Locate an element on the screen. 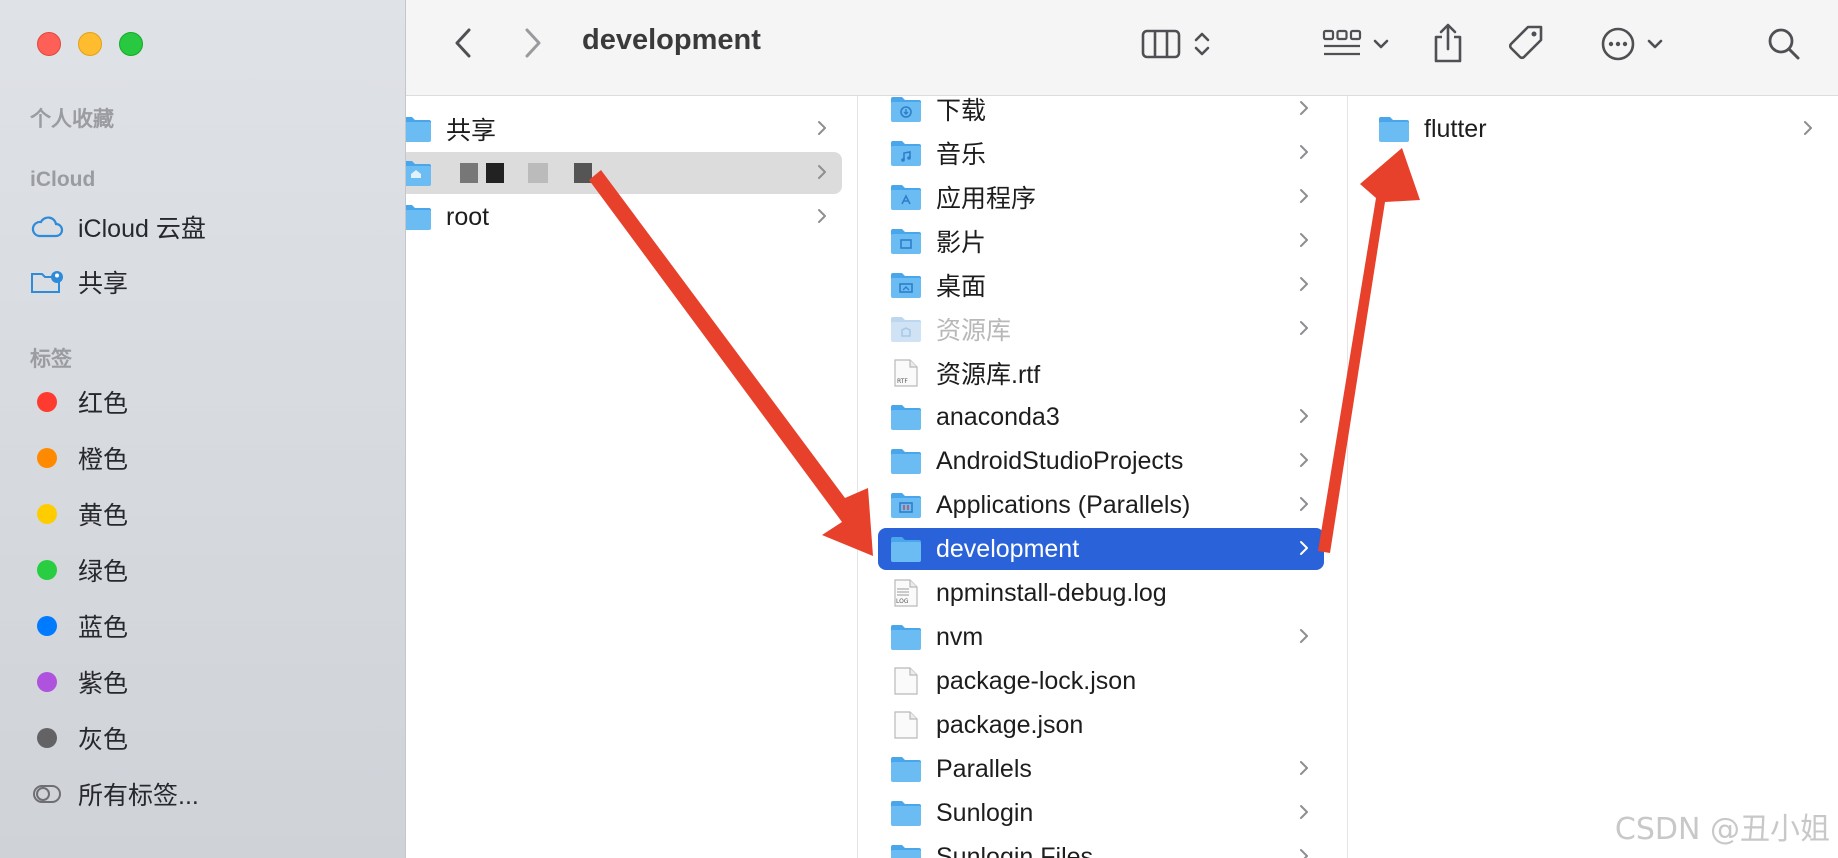  folder-row: Parallels is located at coordinates (1101, 769).